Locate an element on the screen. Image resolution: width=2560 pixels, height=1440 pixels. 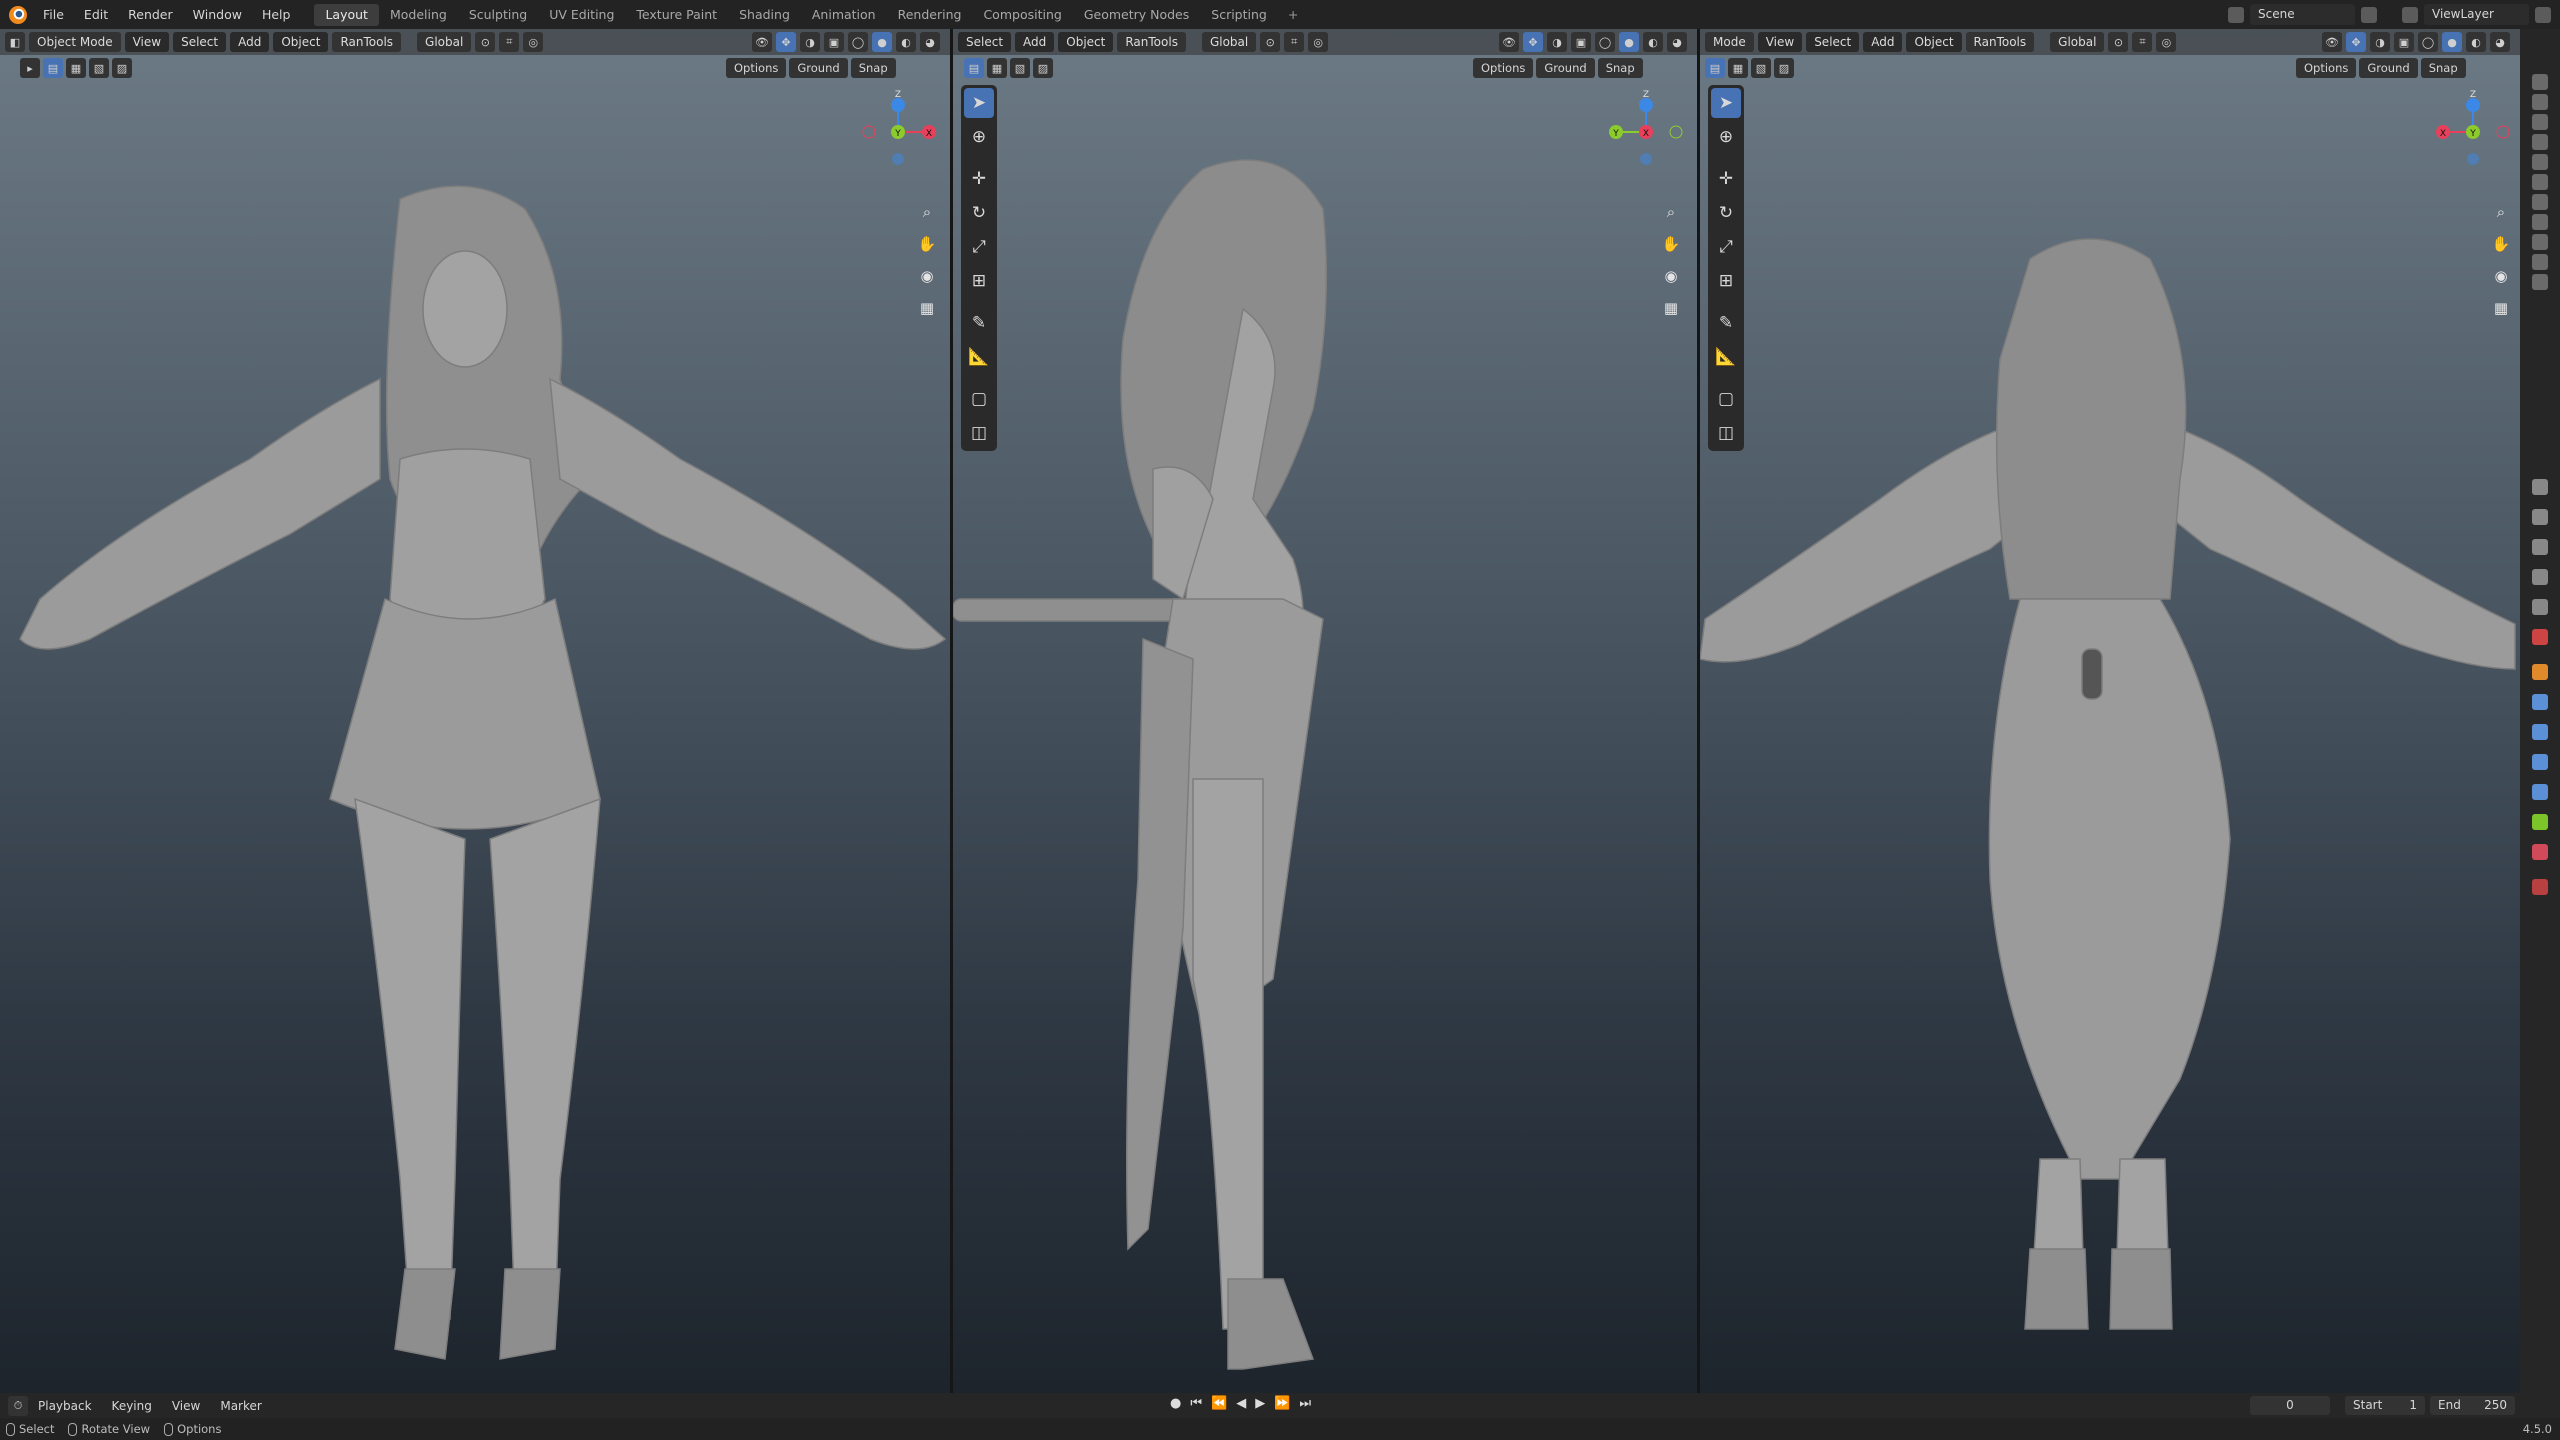
tab-modeling: Modeling is located at coordinates (418, 15).